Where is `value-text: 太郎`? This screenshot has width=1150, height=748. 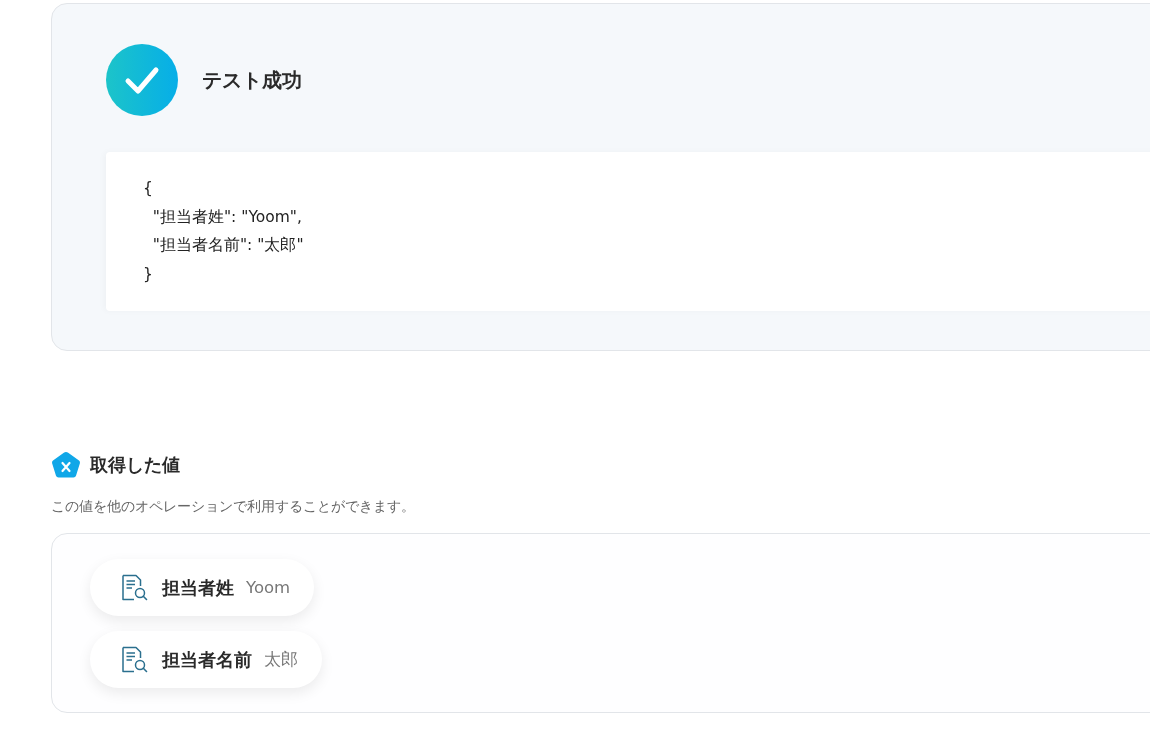 value-text: 太郎 is located at coordinates (281, 659).